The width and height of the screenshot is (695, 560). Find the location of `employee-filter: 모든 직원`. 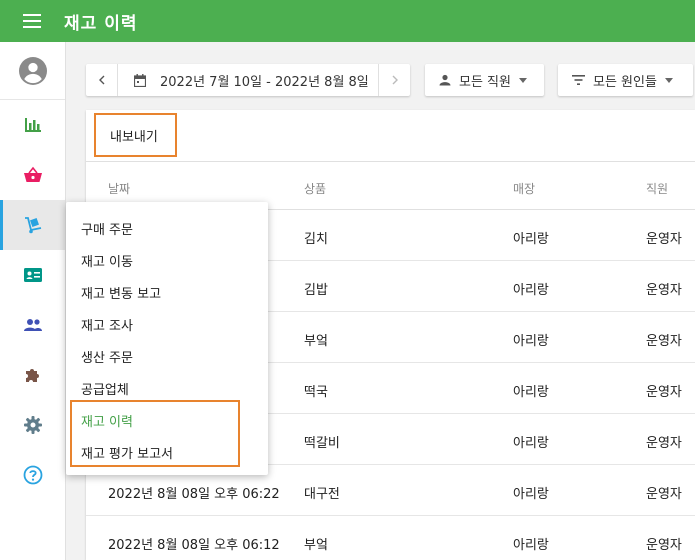

employee-filter: 모든 직원 is located at coordinates (484, 80).